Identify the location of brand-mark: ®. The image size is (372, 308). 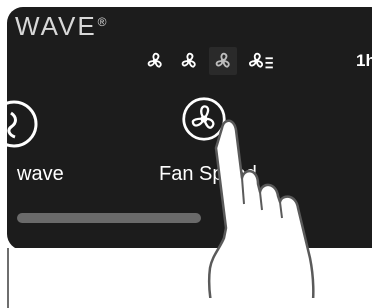
(103, 22).